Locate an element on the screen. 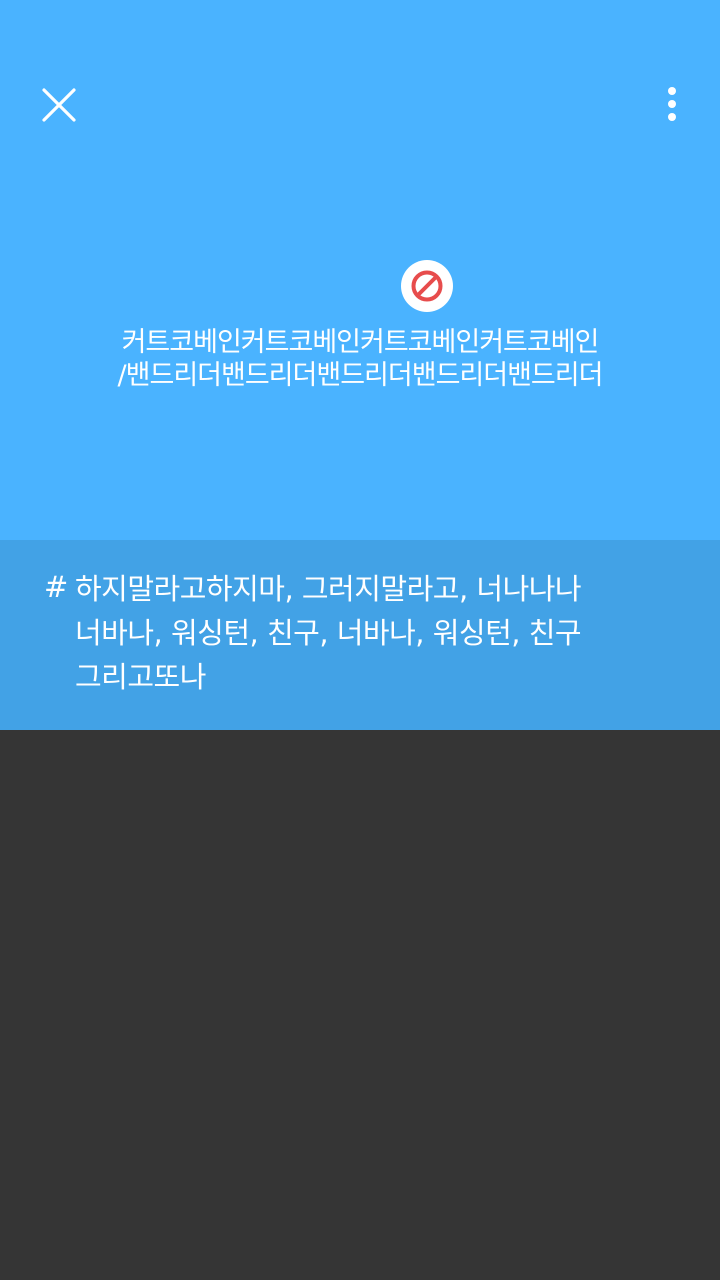  close-button is located at coordinates (59, 105).